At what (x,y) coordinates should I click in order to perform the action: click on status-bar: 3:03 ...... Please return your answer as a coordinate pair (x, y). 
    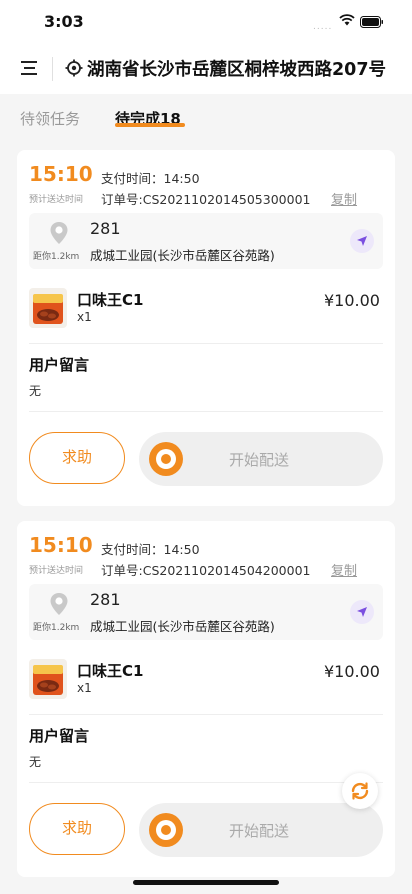
    Looking at the image, I should click on (206, 22).